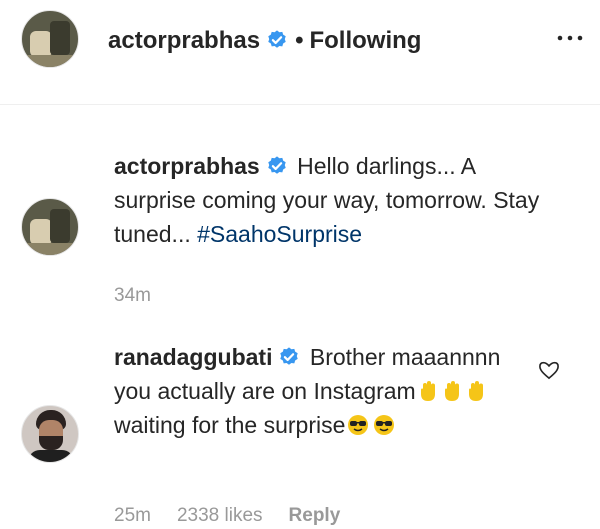 The image size is (600, 529). I want to click on likes-count: 2338 likes, so click(220, 515).